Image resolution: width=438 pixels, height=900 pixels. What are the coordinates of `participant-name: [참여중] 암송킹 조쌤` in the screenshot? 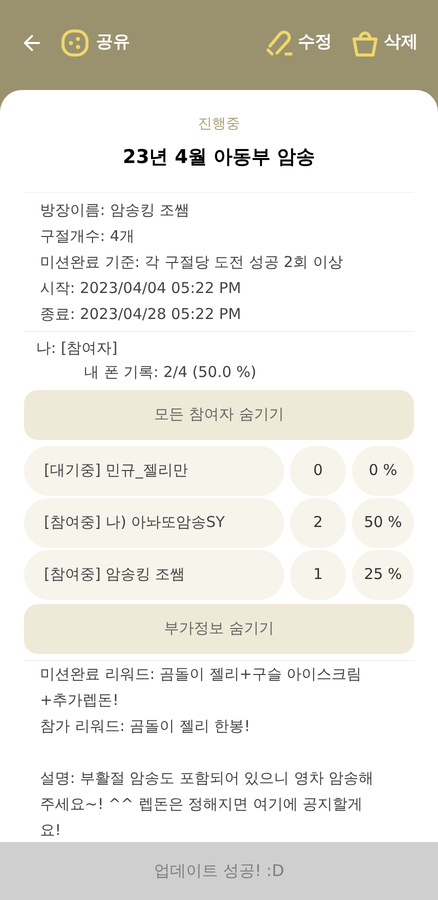 It's located at (154, 575).